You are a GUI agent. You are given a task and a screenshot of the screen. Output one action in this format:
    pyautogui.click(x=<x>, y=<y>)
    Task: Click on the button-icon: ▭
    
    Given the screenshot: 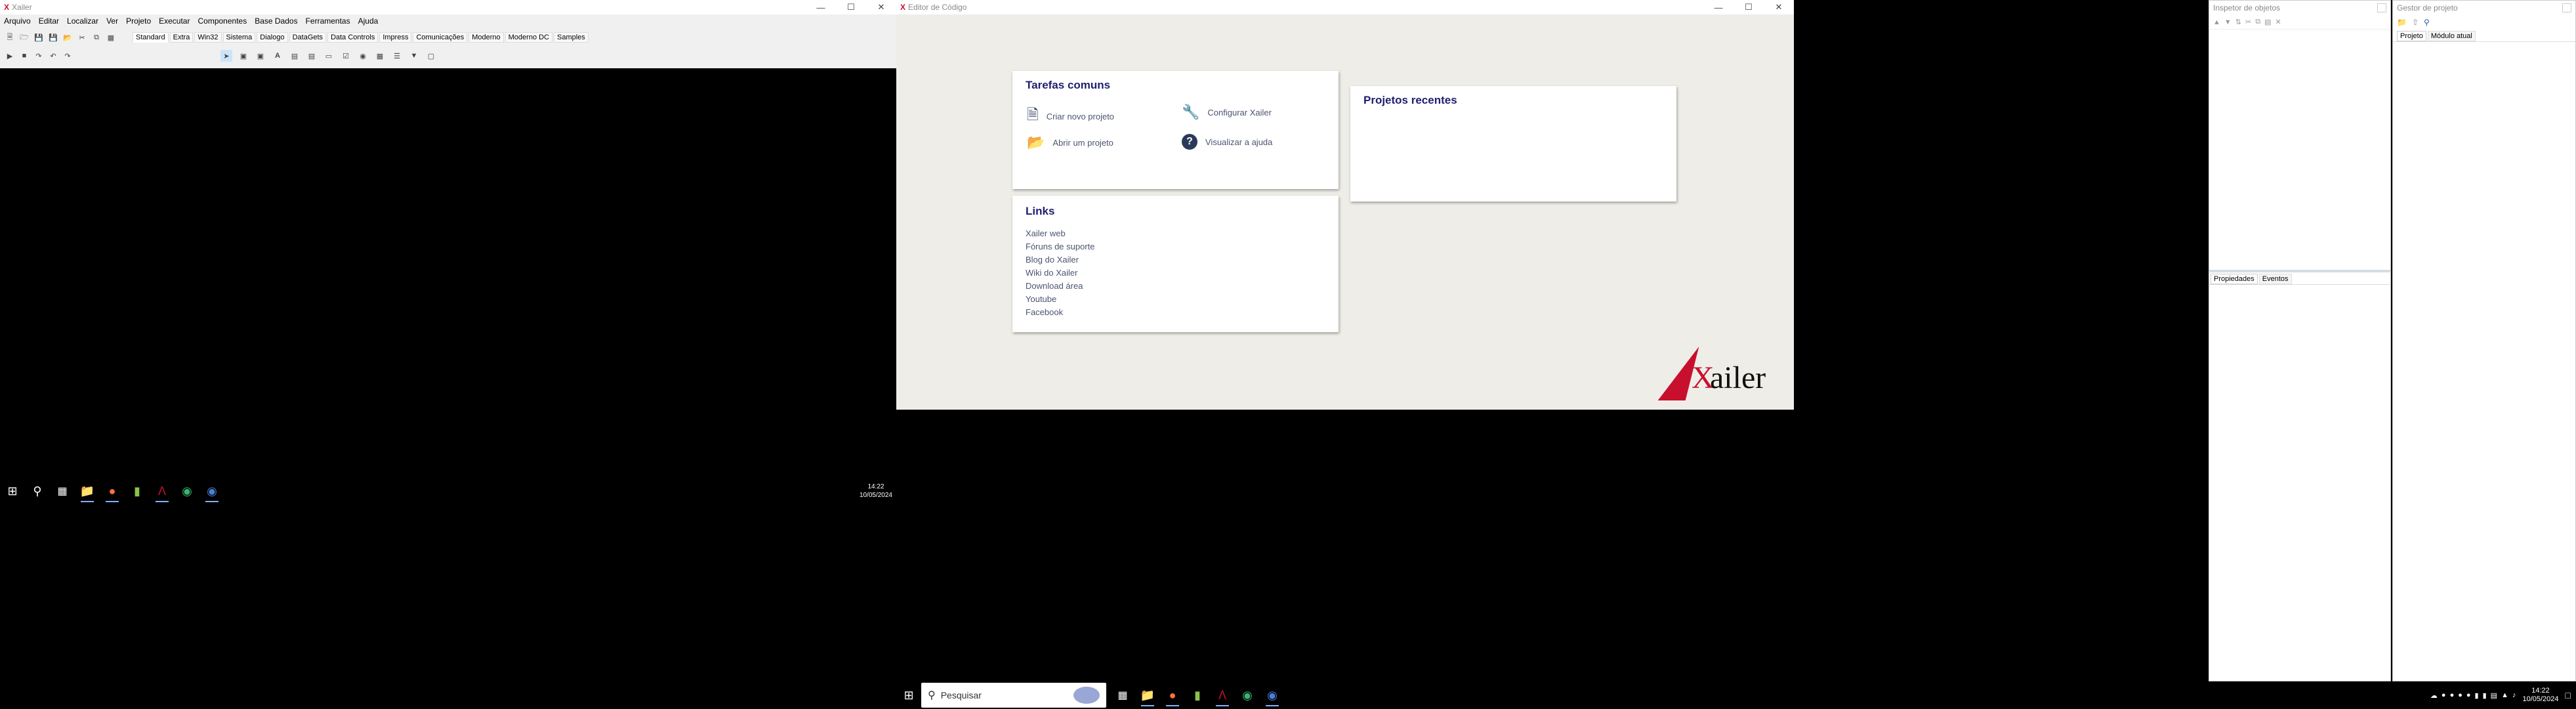 What is the action you would take?
    pyautogui.click(x=329, y=56)
    